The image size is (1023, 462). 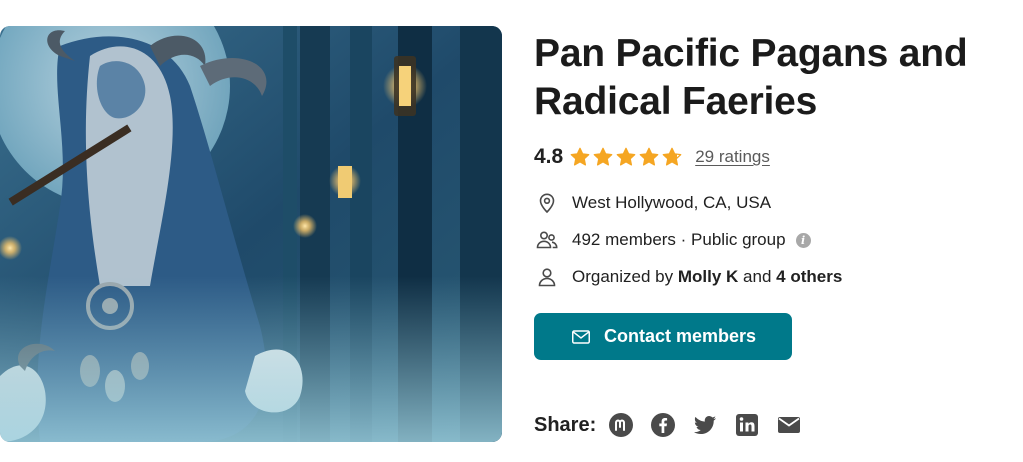 I want to click on members-row: 492 members · Public group i, so click(x=672, y=240).